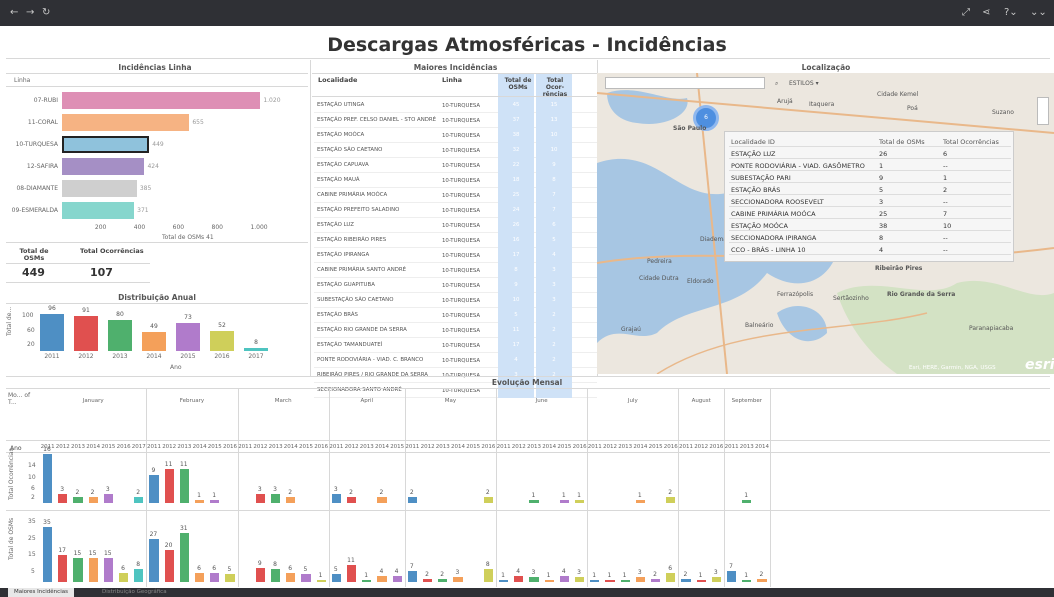  Describe the element at coordinates (455, 225) in the screenshot. I see `table-row: ESTAÇÃO LUZ 10-TURQUESA 26 6` at that location.